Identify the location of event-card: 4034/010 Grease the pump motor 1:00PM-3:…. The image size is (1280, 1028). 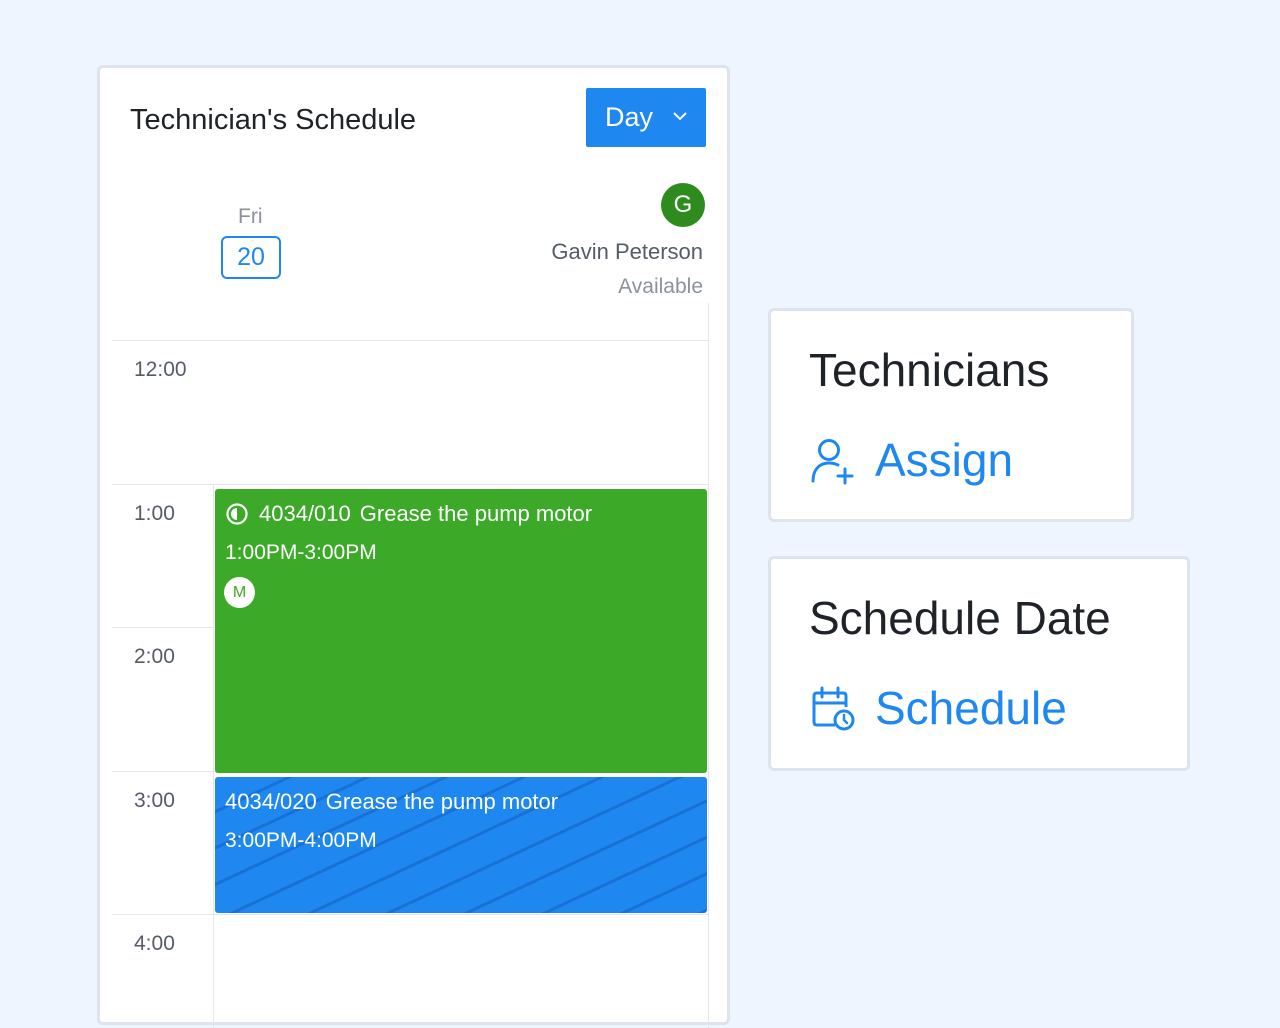
(461, 631).